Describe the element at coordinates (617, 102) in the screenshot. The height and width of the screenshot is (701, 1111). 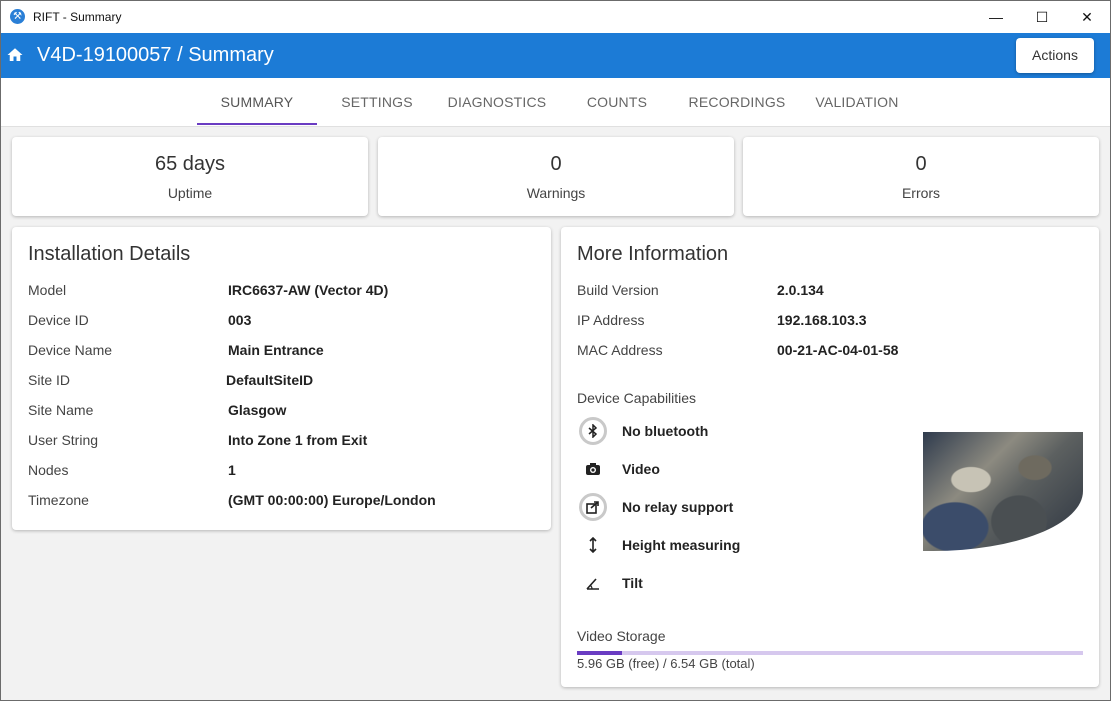
I see `tab-counts: COUNTS` at that location.